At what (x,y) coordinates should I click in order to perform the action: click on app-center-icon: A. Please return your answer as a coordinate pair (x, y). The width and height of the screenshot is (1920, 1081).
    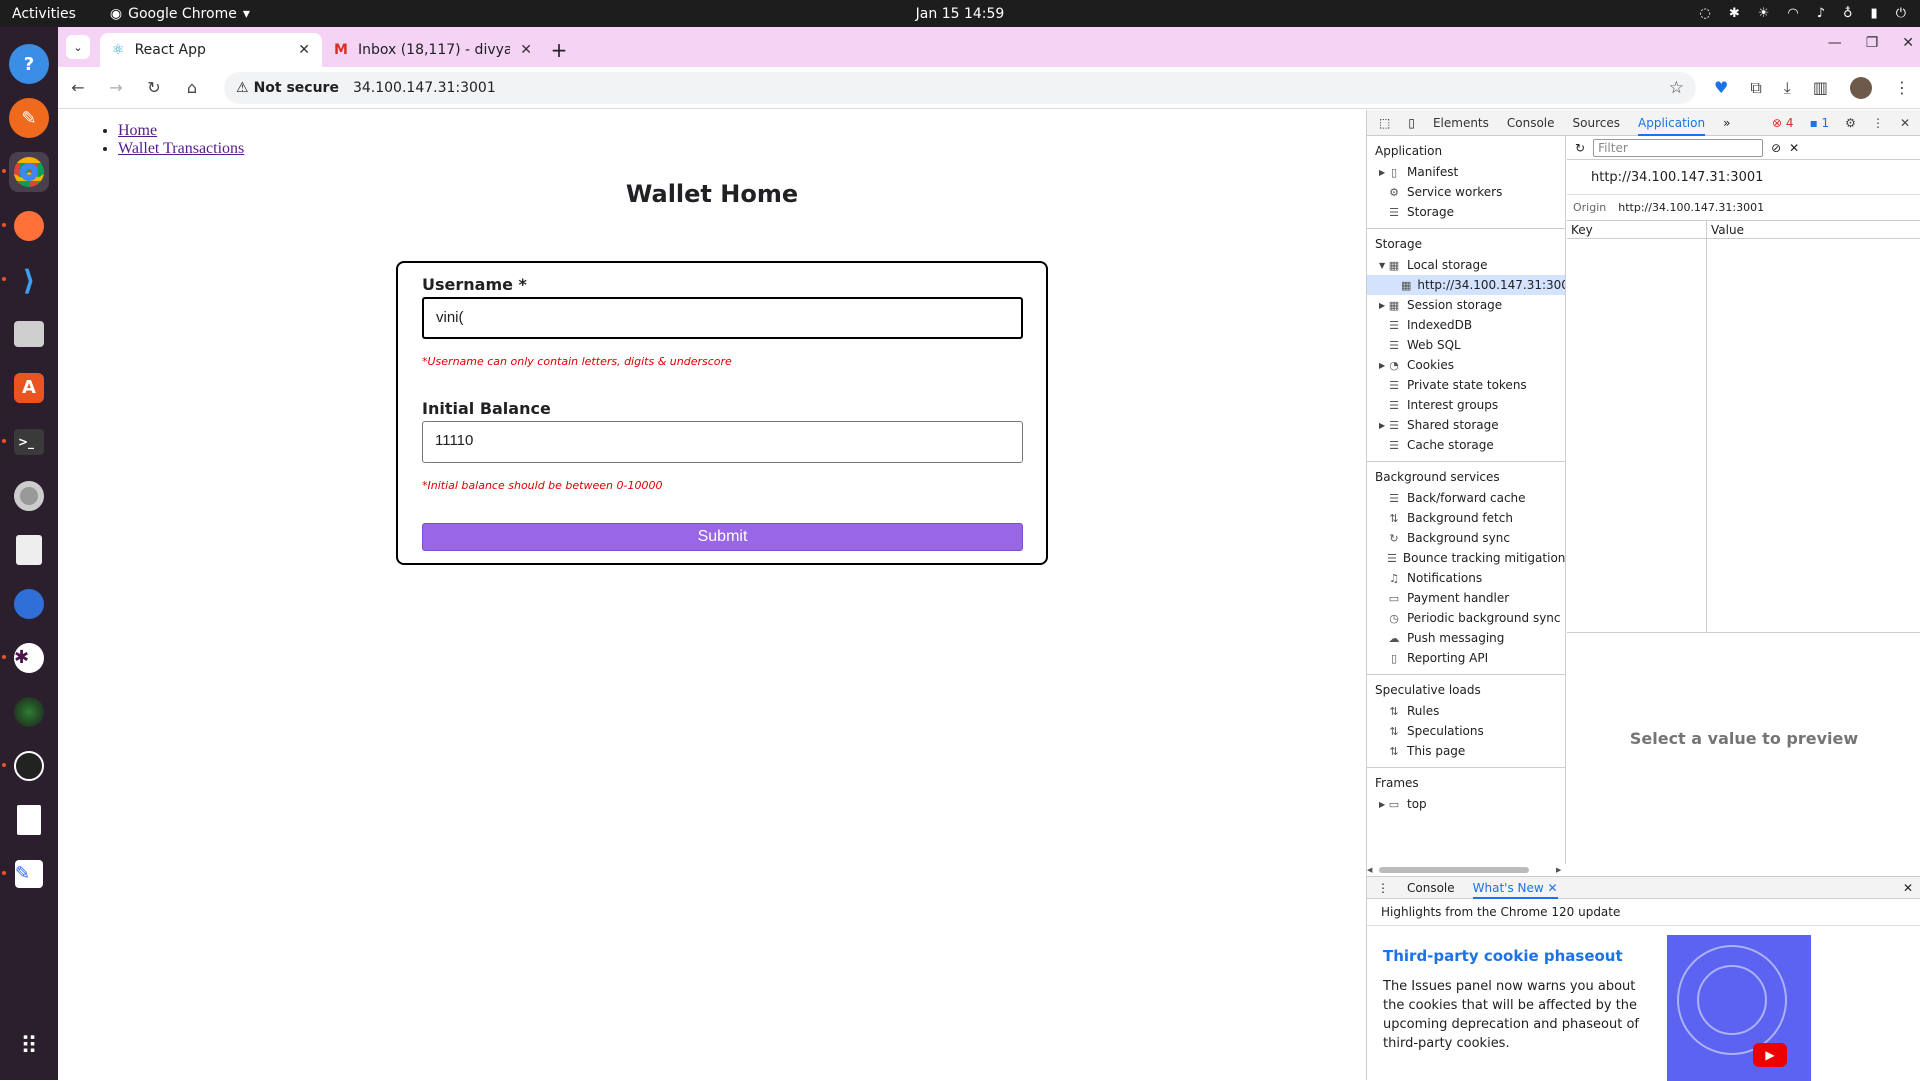
    Looking at the image, I should click on (29, 388).